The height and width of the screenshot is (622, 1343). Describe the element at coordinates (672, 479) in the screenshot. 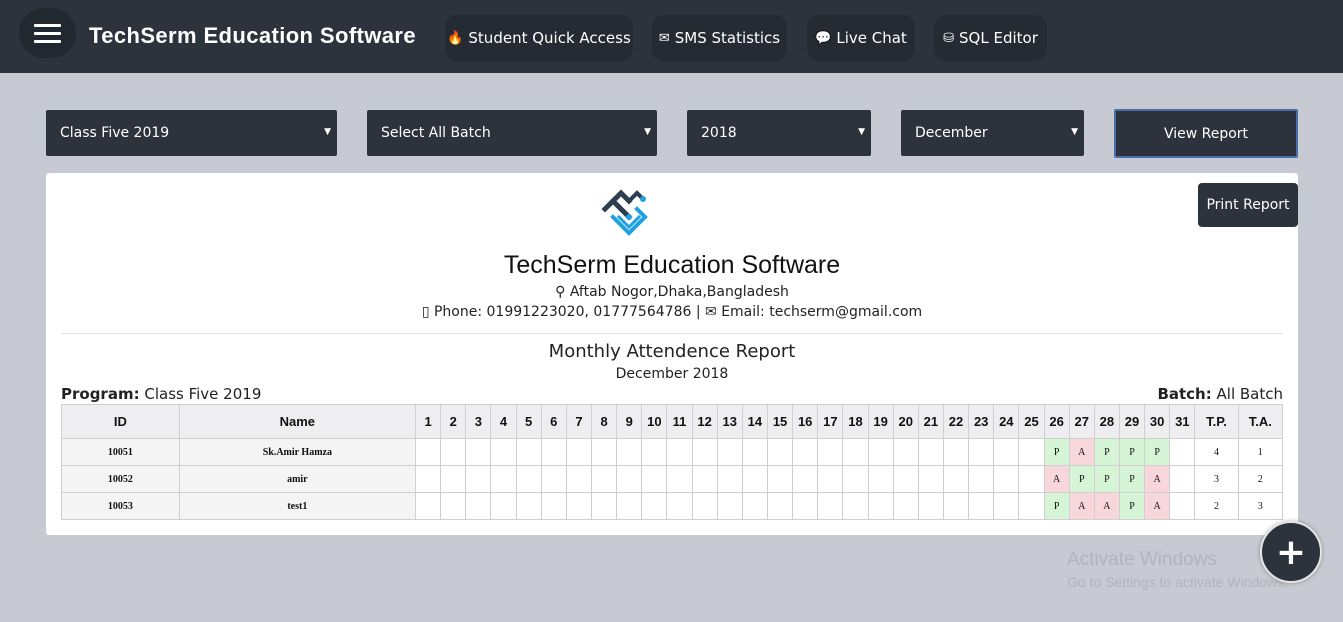

I see `table-row: 10052 amir A P P P A 3 2` at that location.